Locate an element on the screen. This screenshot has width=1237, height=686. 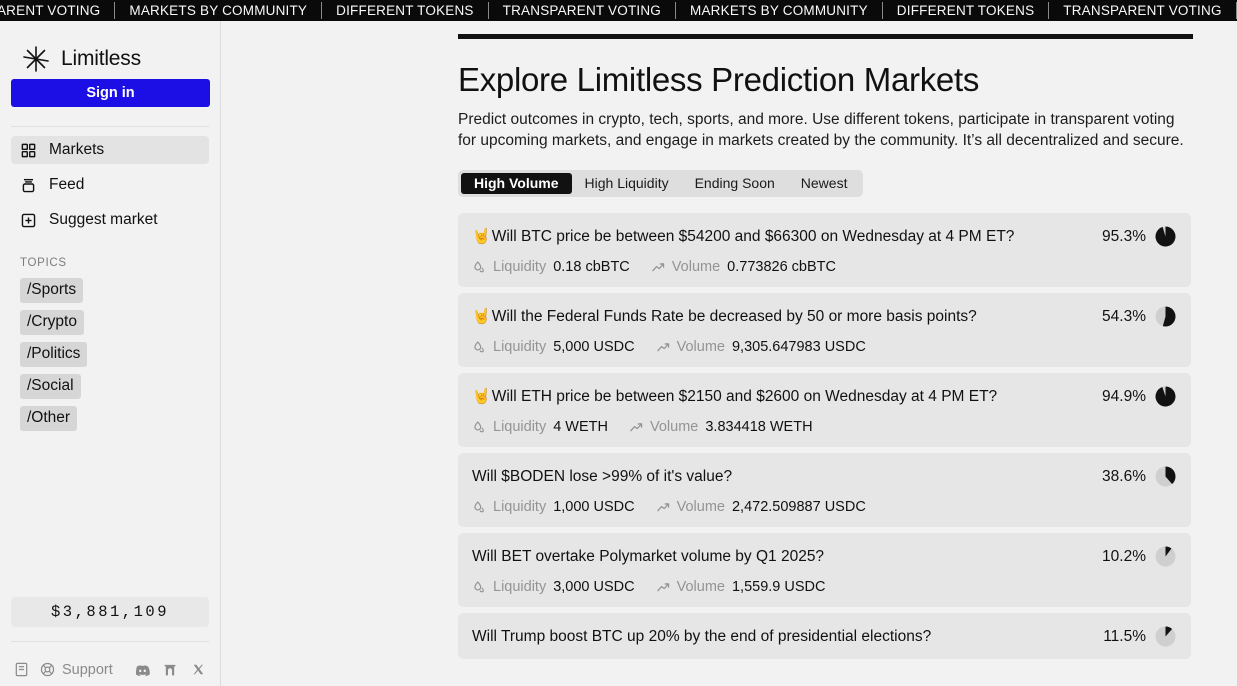
liquidity-value: 0.18 cbBTC is located at coordinates (591, 267).